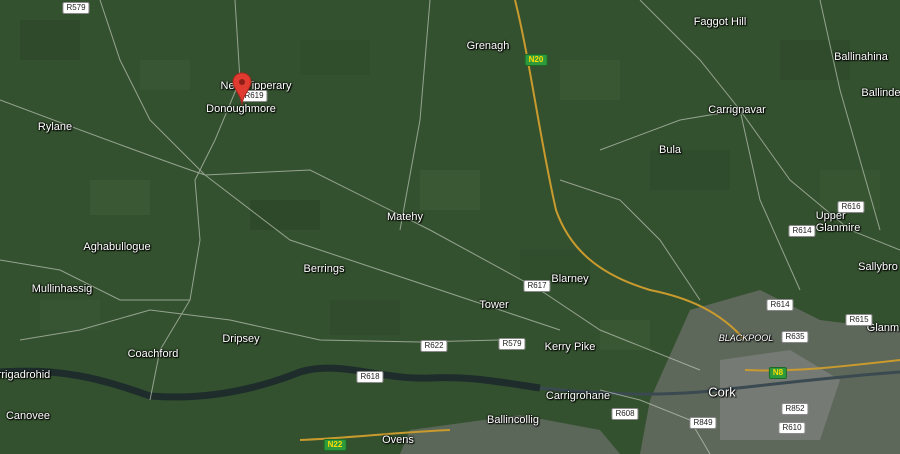 The width and height of the screenshot is (900, 454). What do you see at coordinates (720, 22) in the screenshot?
I see `place-faggot-hill: Faggot Hill` at bounding box center [720, 22].